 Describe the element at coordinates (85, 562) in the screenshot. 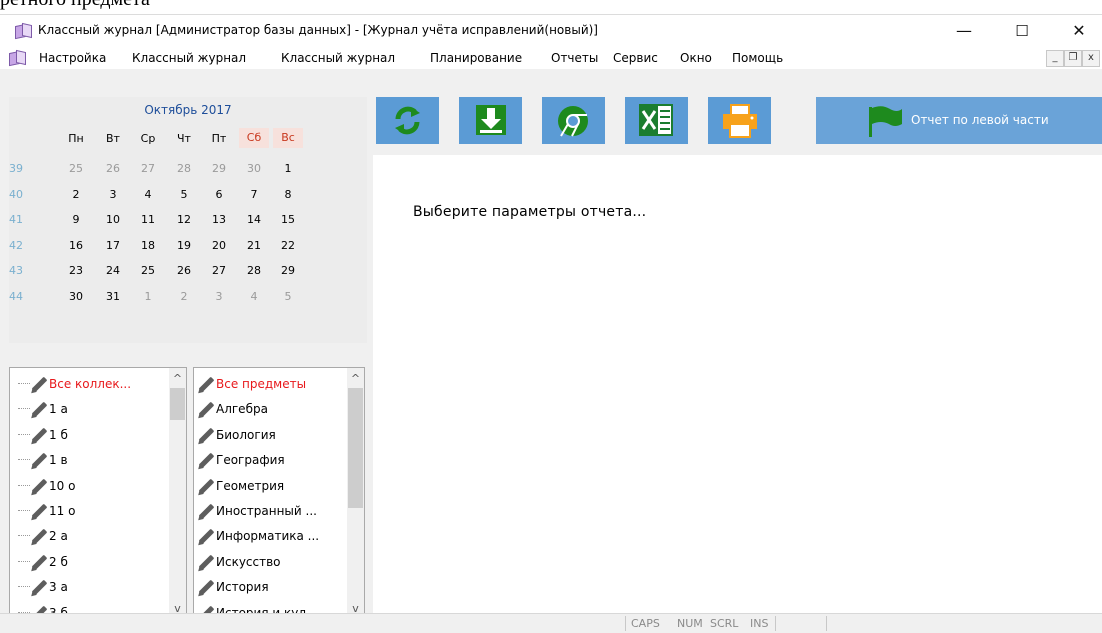

I see `collective-item: 2 б` at that location.